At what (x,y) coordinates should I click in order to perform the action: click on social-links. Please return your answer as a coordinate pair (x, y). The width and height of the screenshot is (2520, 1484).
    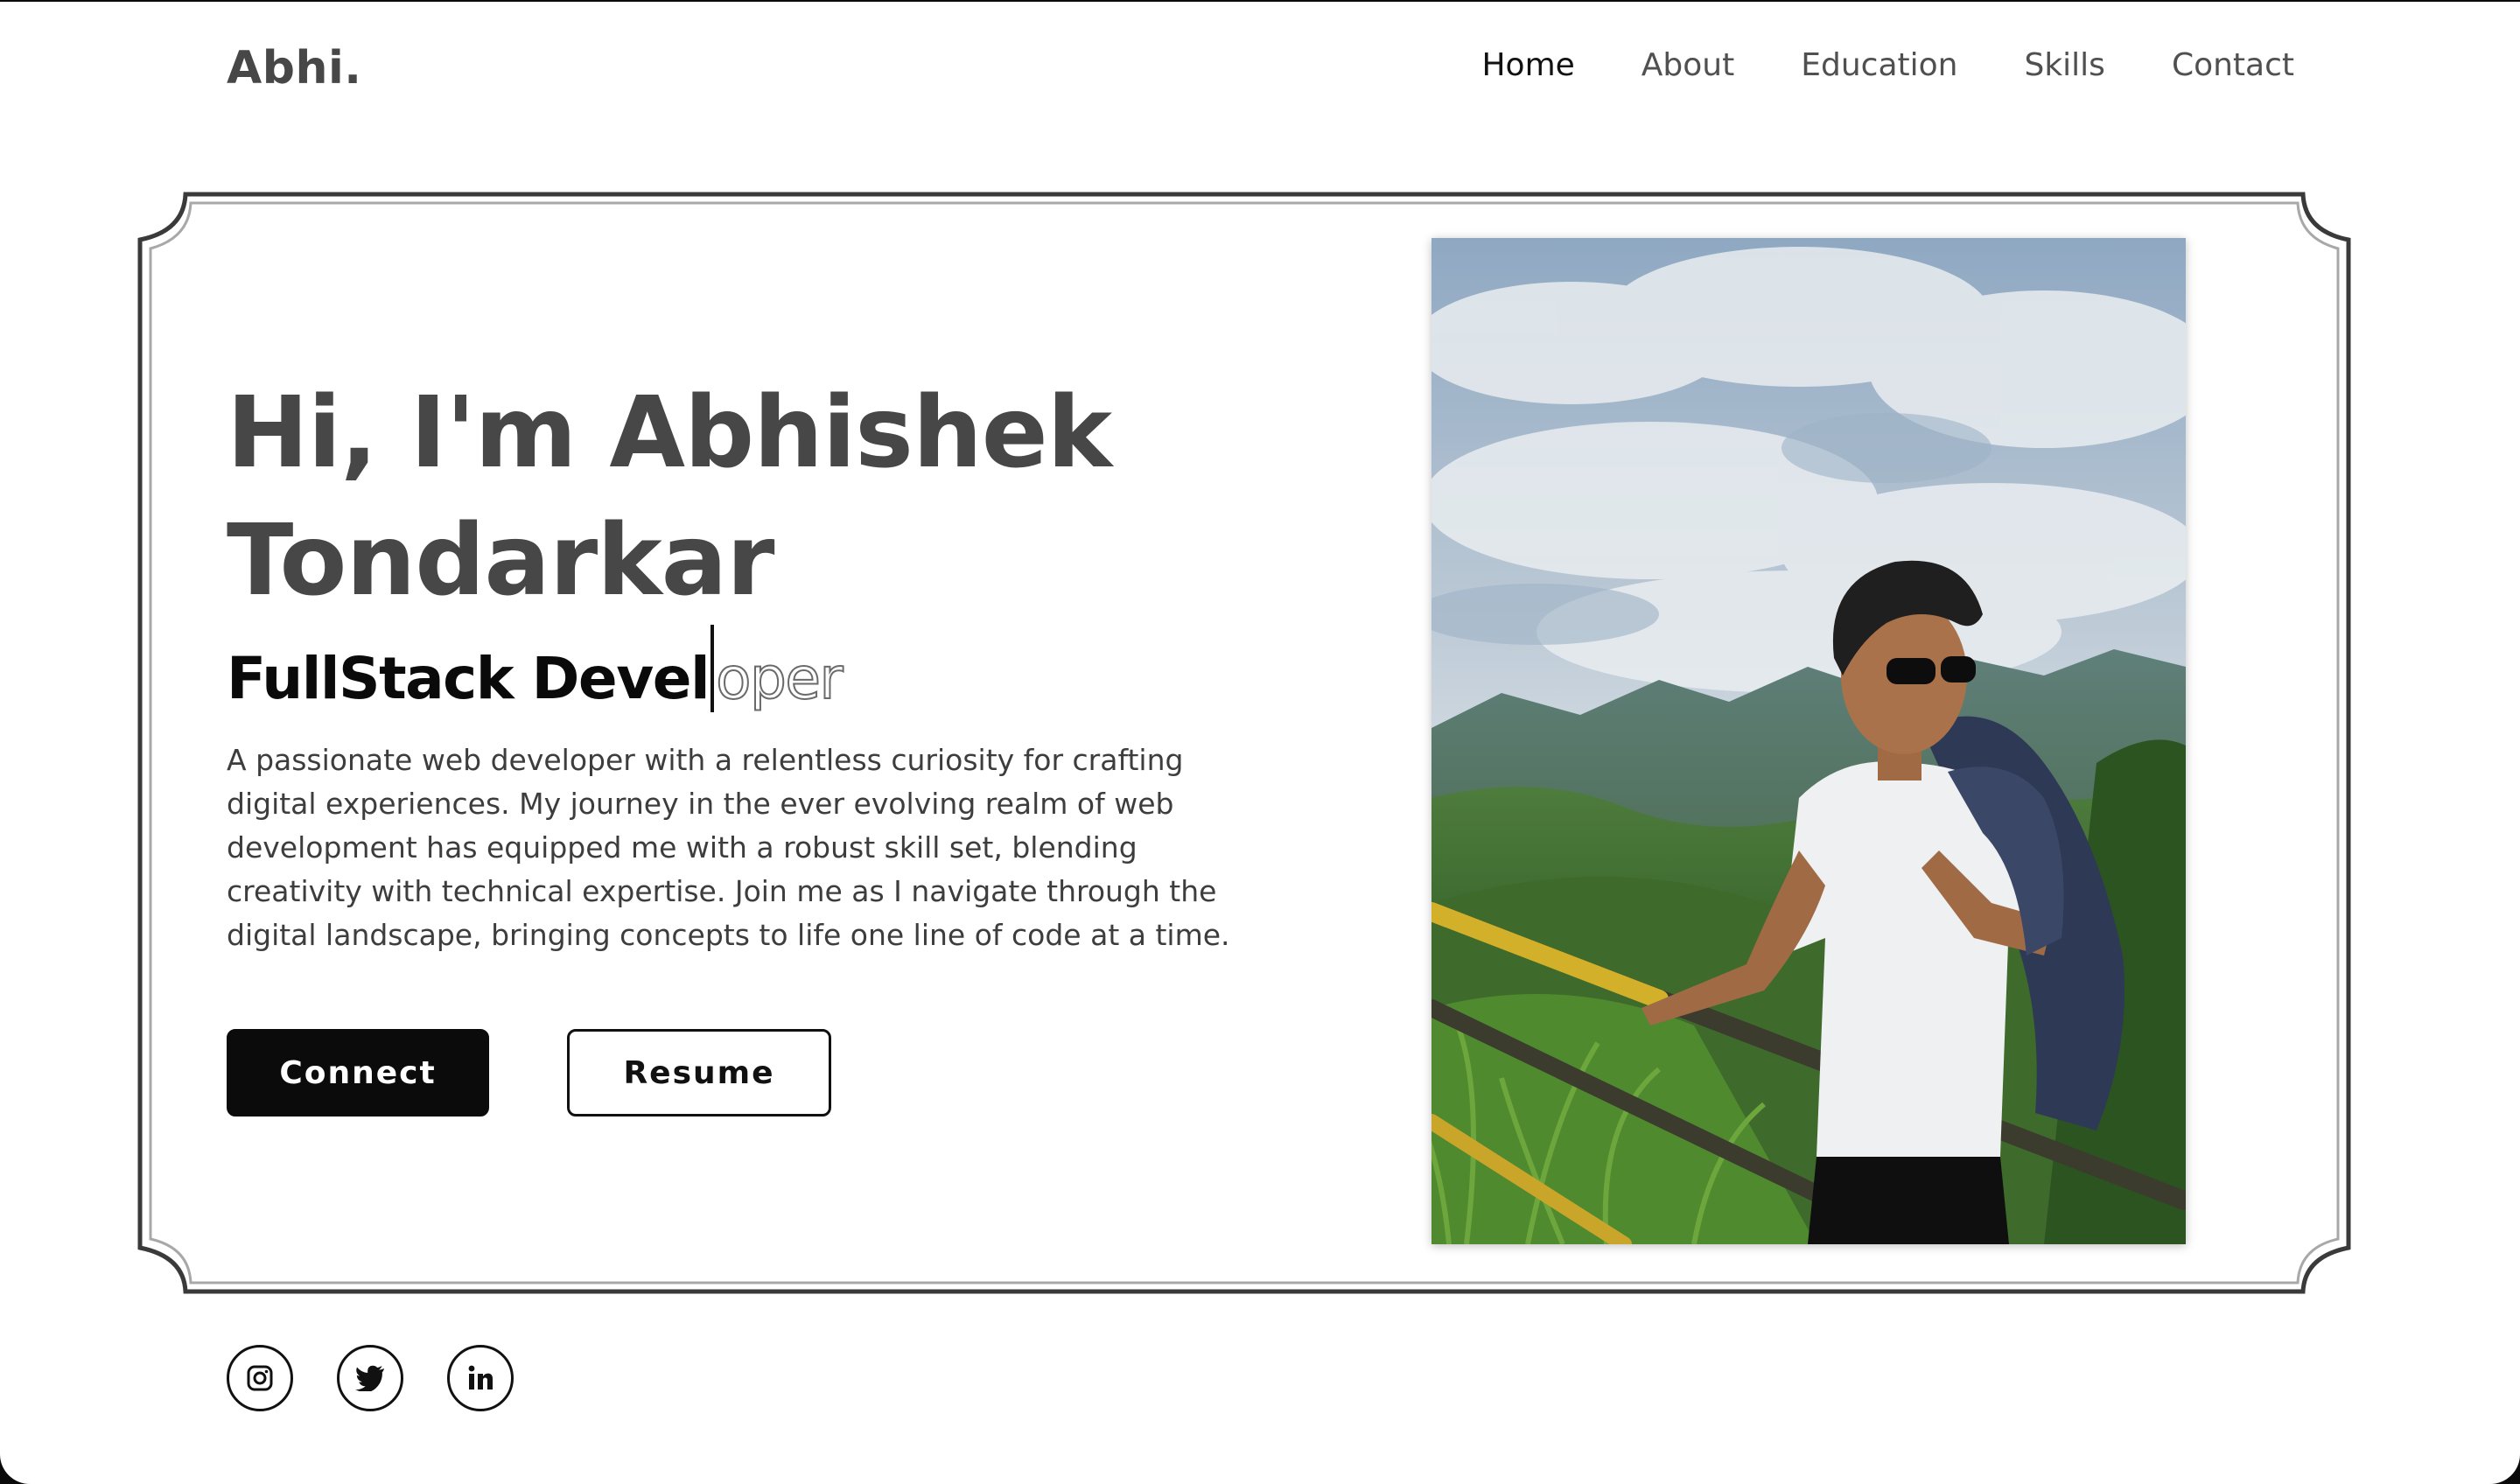
    Looking at the image, I should click on (370, 1378).